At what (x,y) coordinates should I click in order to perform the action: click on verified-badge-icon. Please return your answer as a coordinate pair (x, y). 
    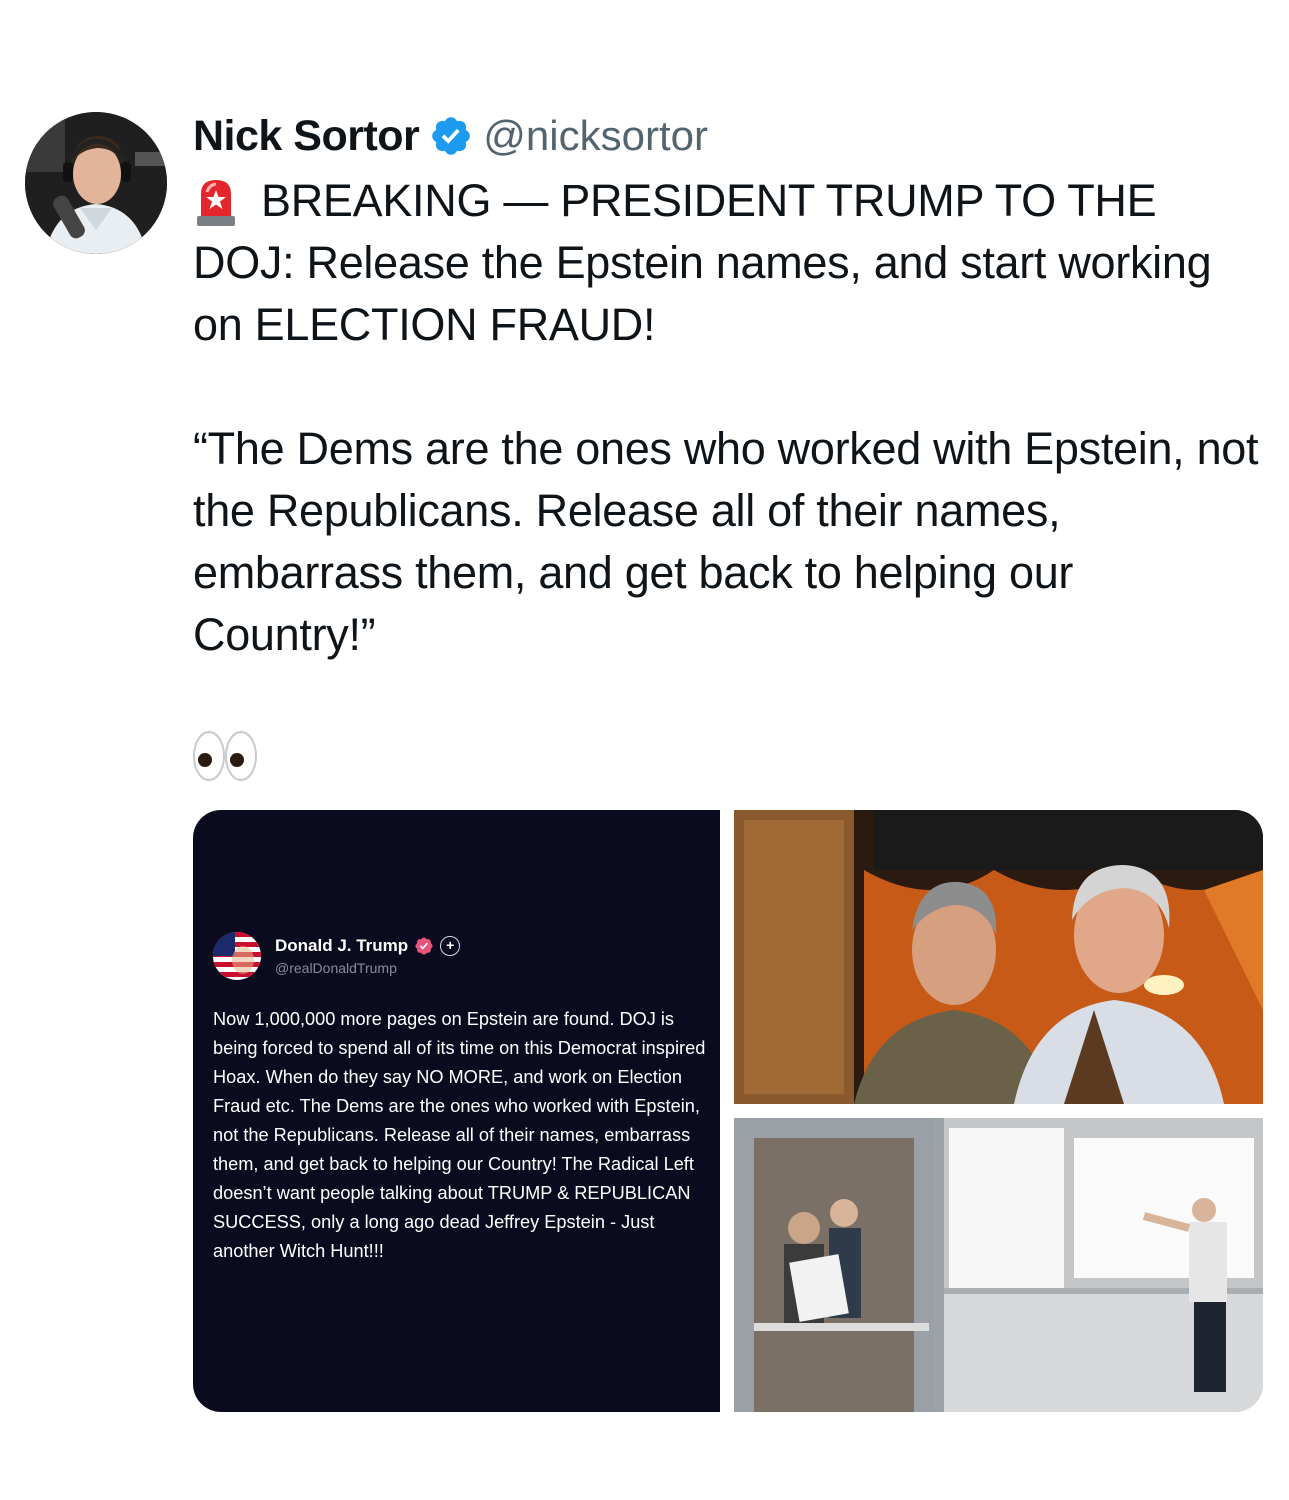
    Looking at the image, I should click on (424, 946).